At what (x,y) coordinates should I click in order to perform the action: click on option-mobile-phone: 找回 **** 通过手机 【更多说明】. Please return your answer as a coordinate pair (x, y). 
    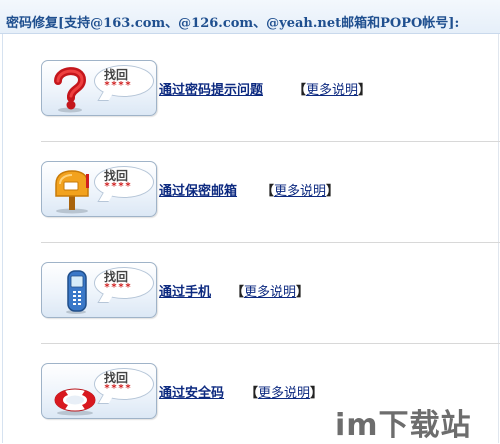
    Looking at the image, I should click on (270, 292).